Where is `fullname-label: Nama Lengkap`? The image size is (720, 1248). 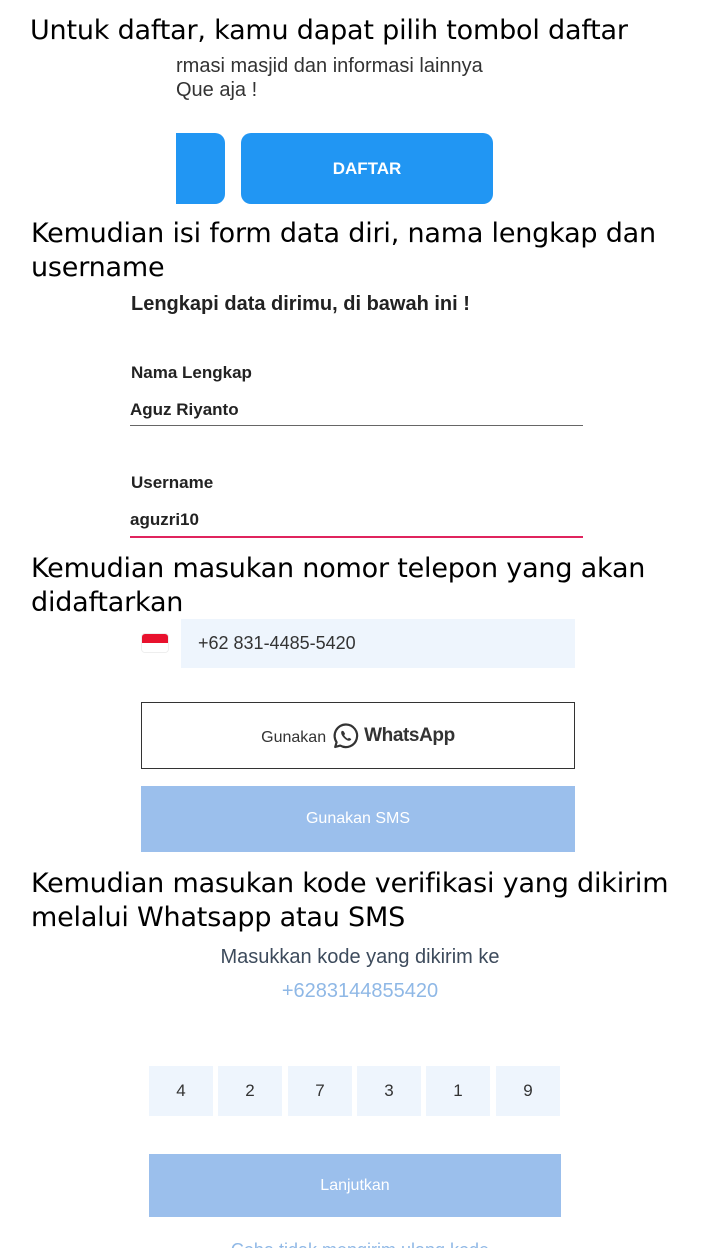
fullname-label: Nama Lengkap is located at coordinates (191, 372).